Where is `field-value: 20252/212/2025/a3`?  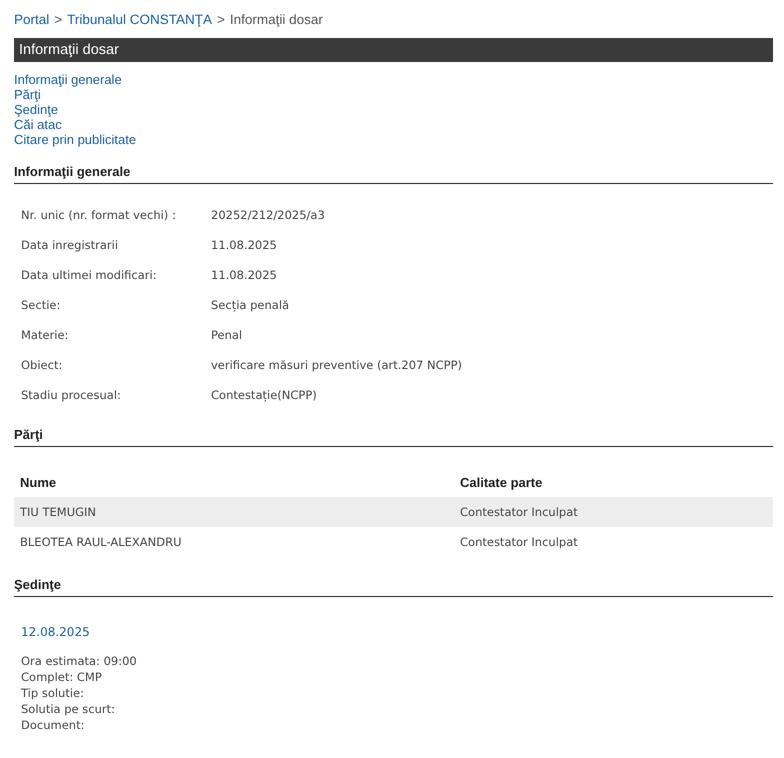
field-value: 20252/212/2025/a3 is located at coordinates (268, 215).